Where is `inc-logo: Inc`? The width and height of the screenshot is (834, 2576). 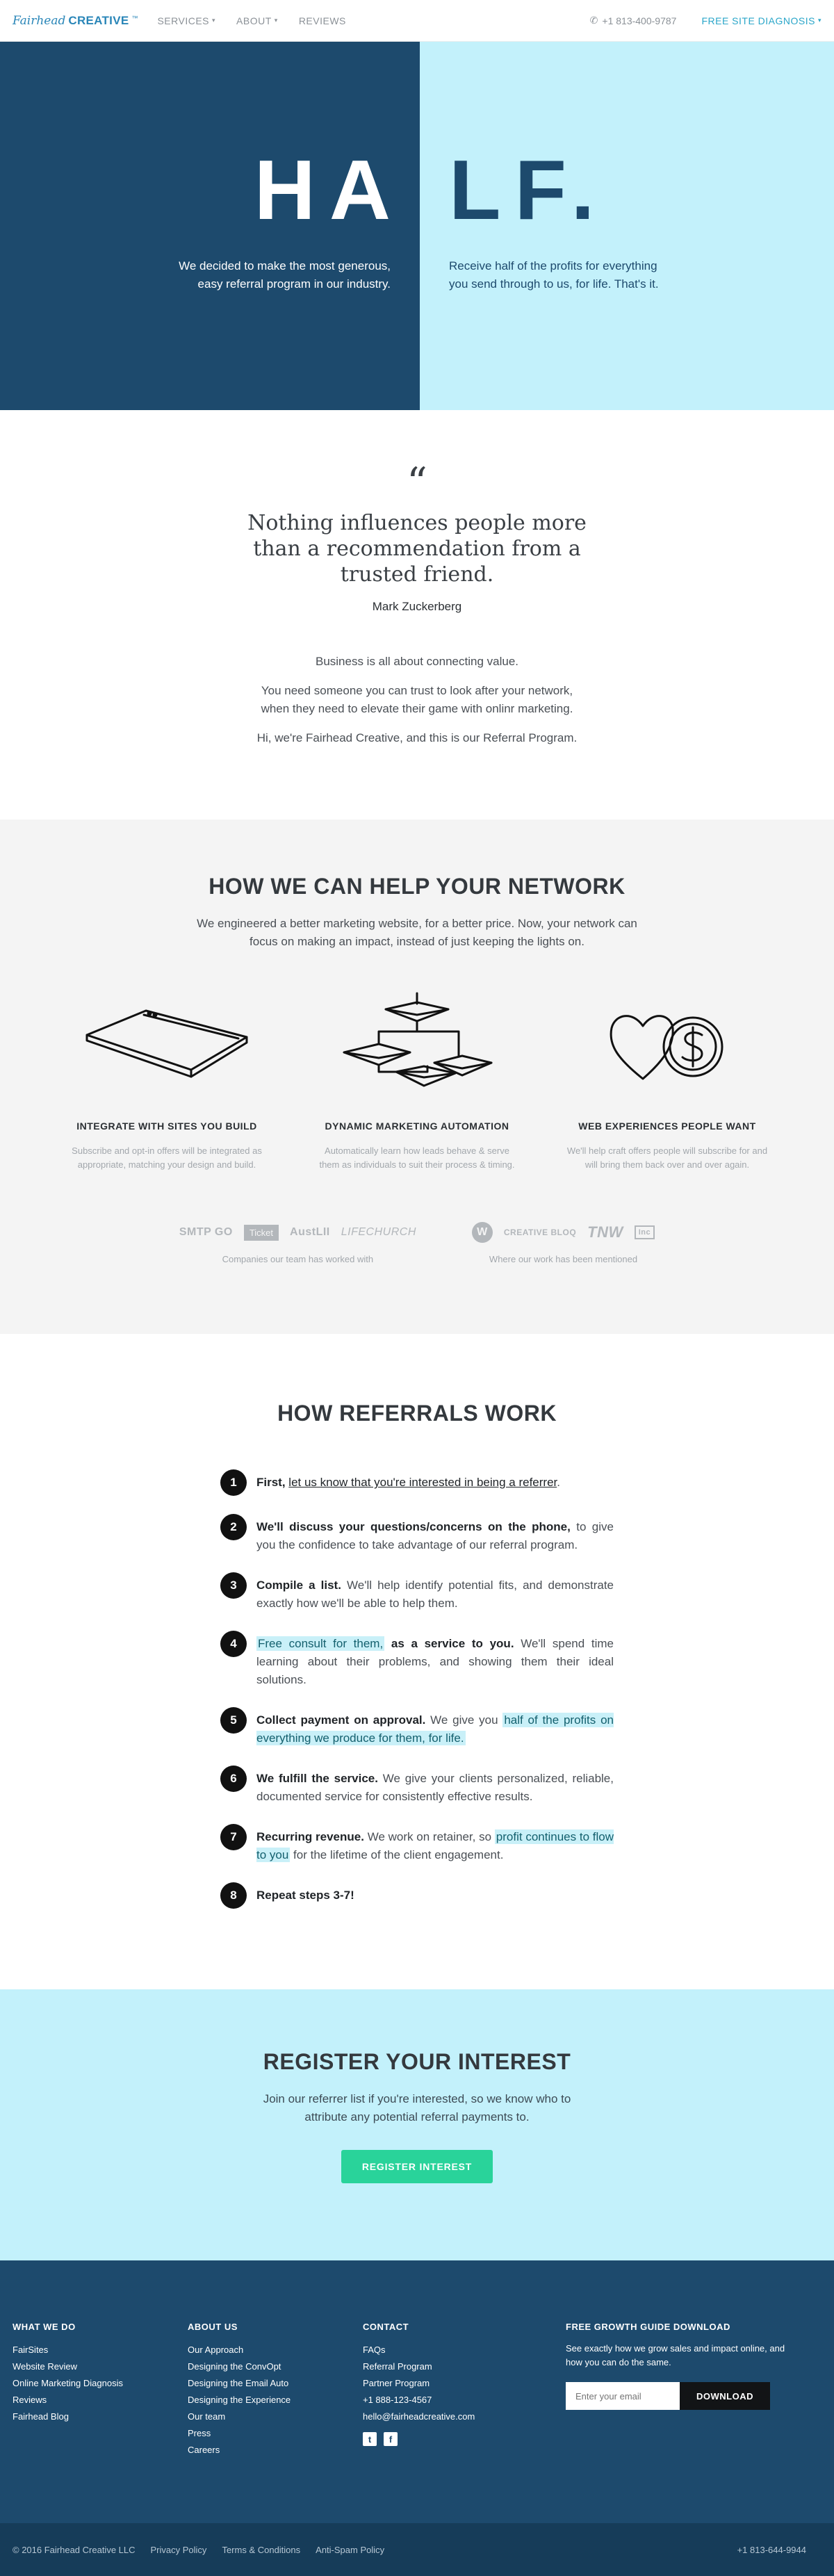 inc-logo: Inc is located at coordinates (644, 1232).